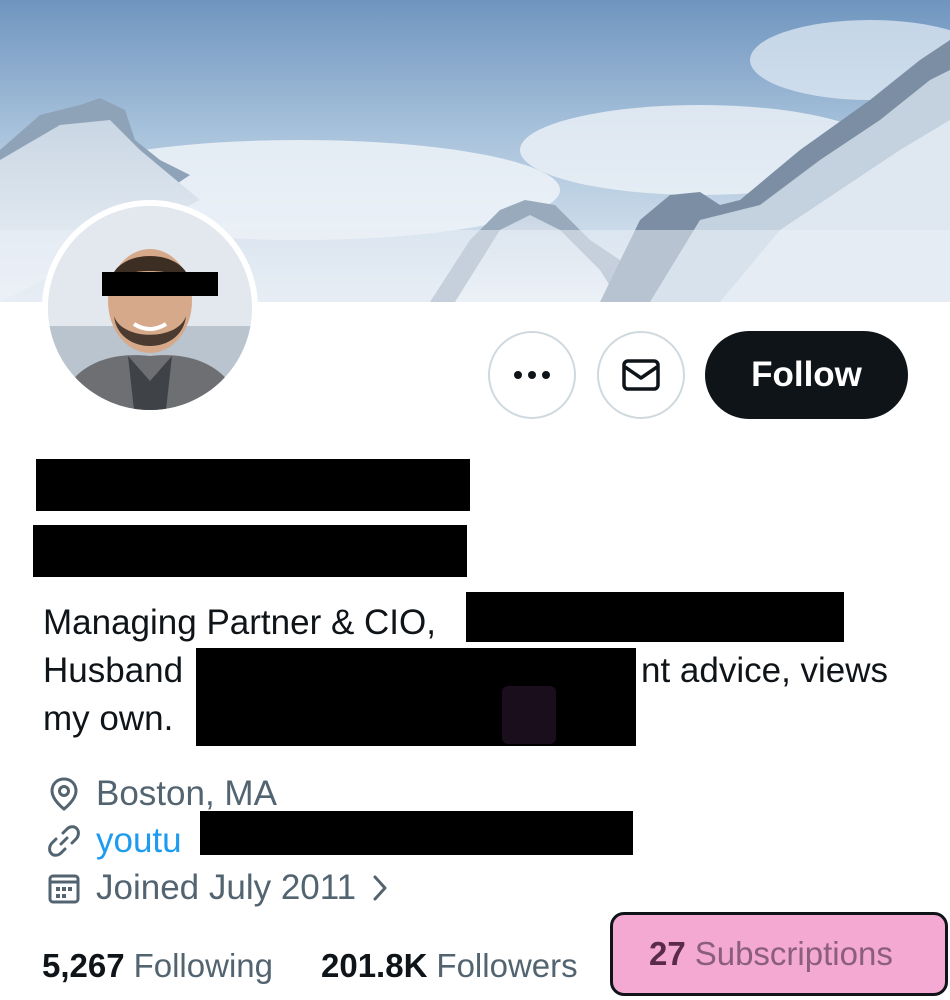 This screenshot has width=950, height=1000. What do you see at coordinates (416, 833) in the screenshot?
I see `website-redaction` at bounding box center [416, 833].